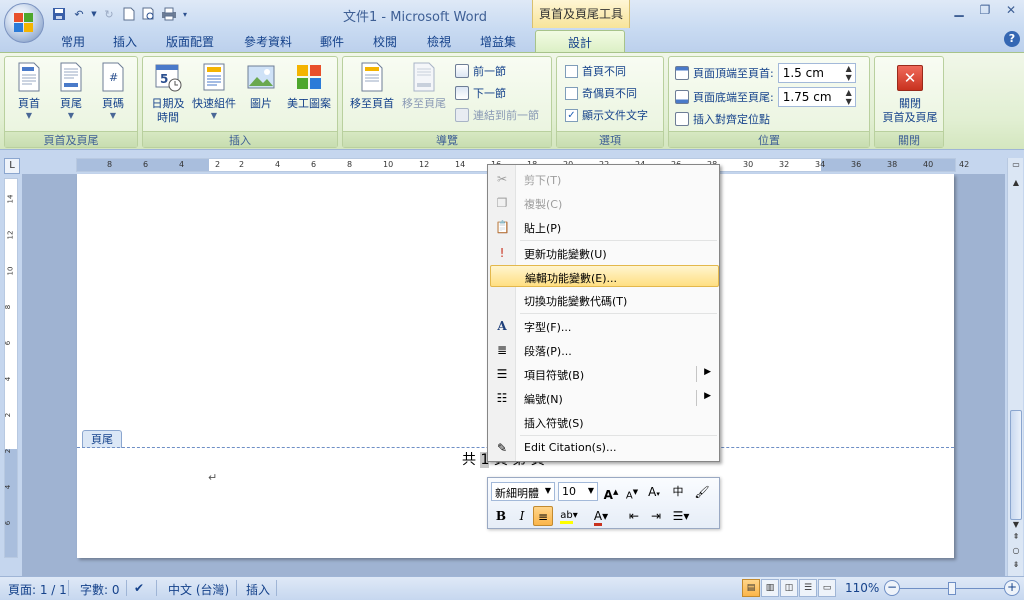  Describe the element at coordinates (604, 203) in the screenshot. I see `menu-item-copy: ❐ 複製(C)` at that location.